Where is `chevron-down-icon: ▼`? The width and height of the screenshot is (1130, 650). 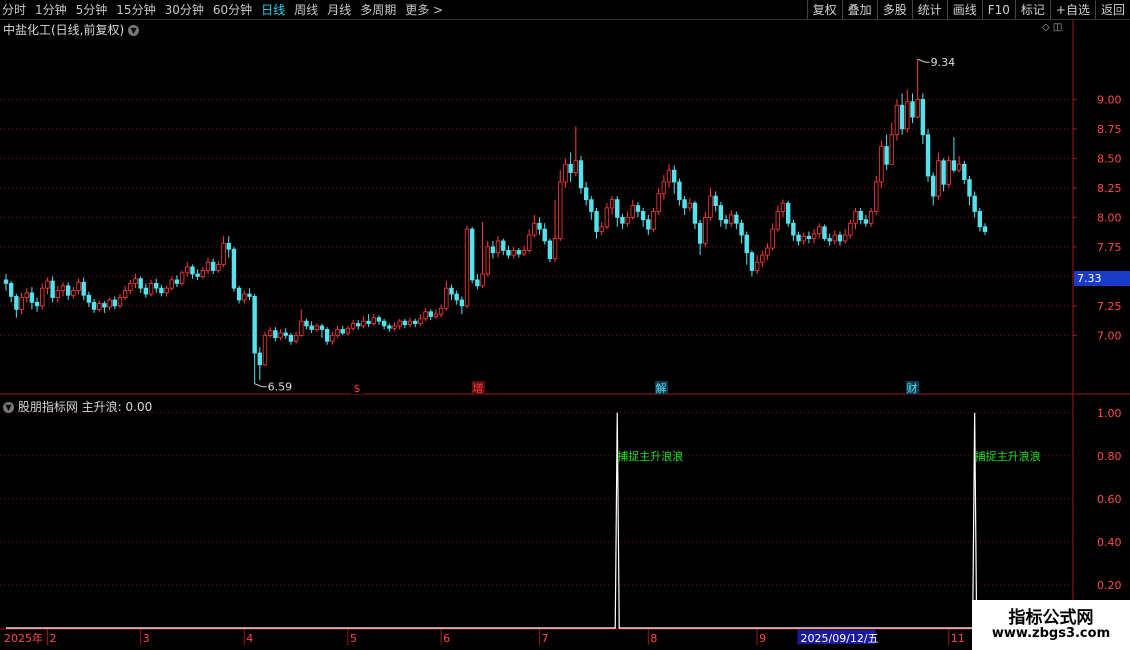 chevron-down-icon: ▼ is located at coordinates (8, 407).